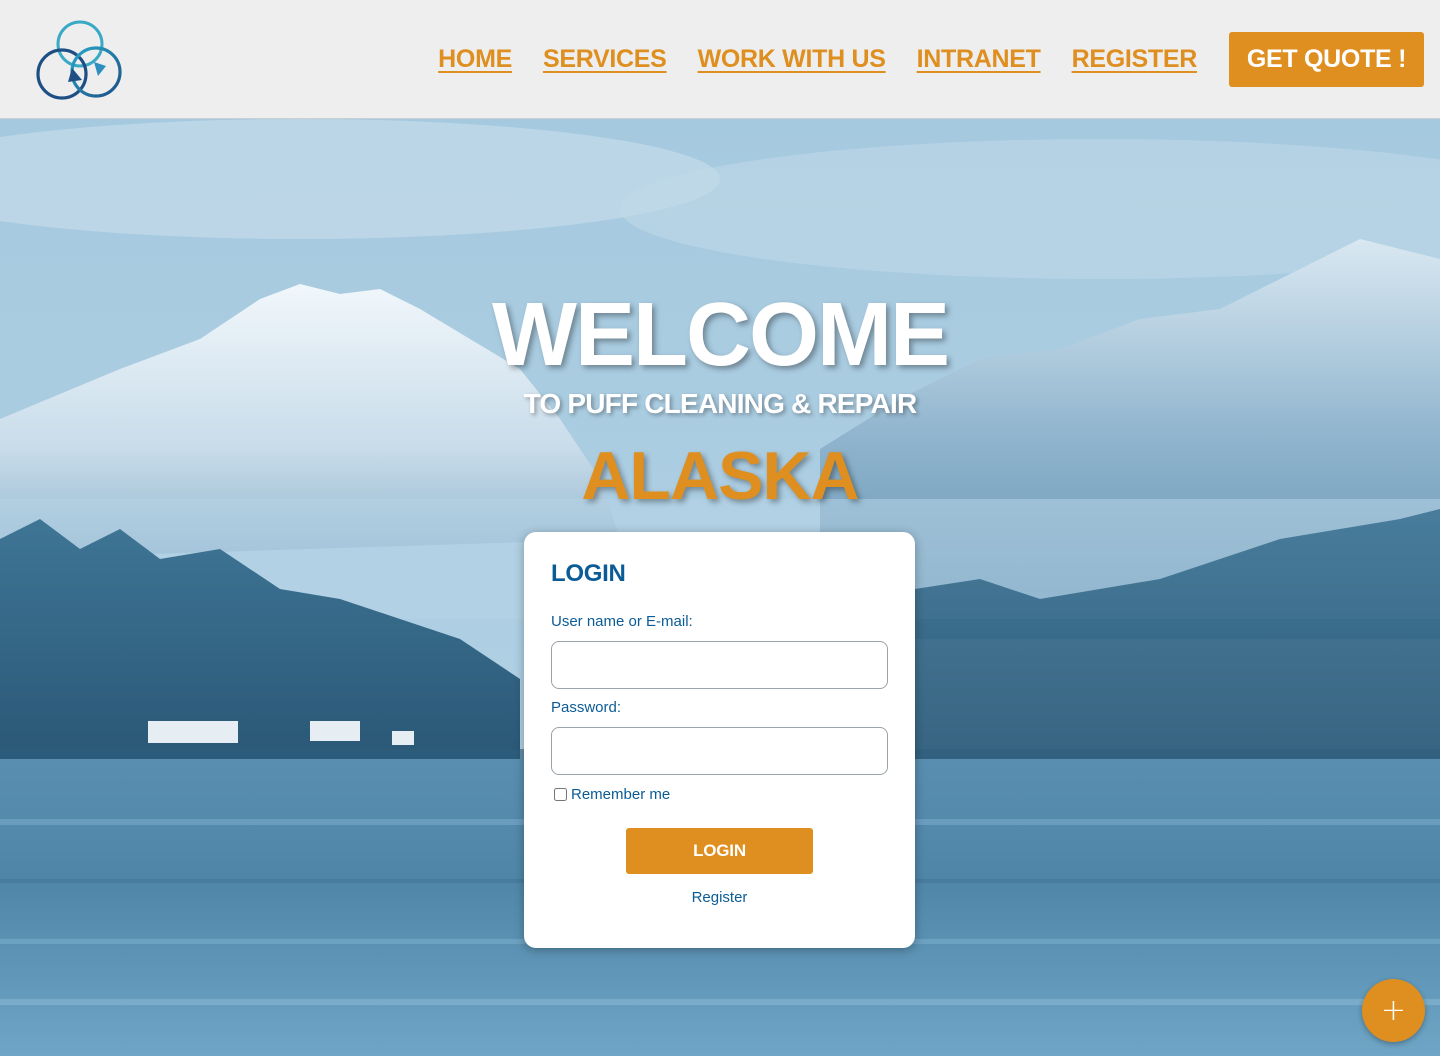 The width and height of the screenshot is (1440, 1056). What do you see at coordinates (1326, 59) in the screenshot?
I see `get-quote-button: GET QUOTE !` at bounding box center [1326, 59].